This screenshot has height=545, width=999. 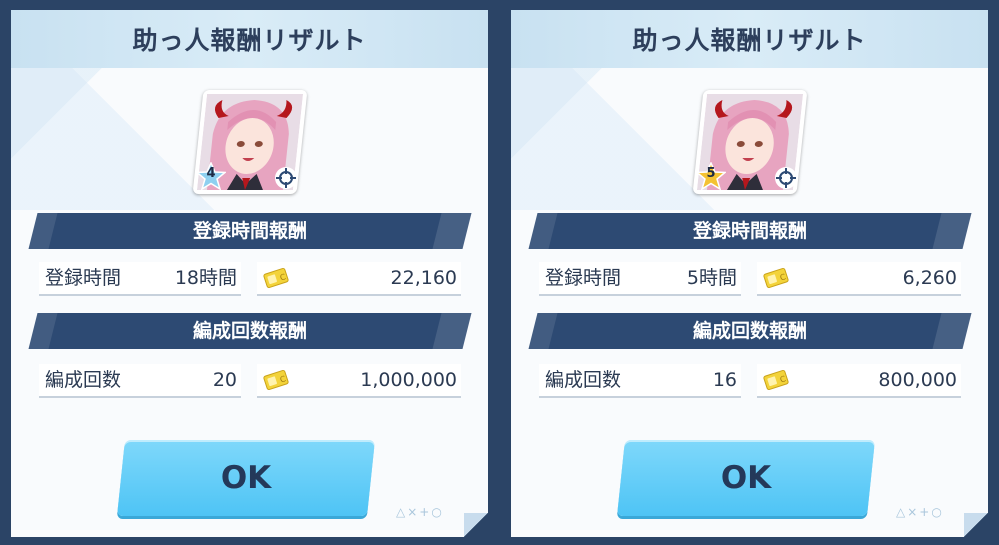 What do you see at coordinates (408, 380) in the screenshot?
I see `party-reward-amount: 1,000,000` at bounding box center [408, 380].